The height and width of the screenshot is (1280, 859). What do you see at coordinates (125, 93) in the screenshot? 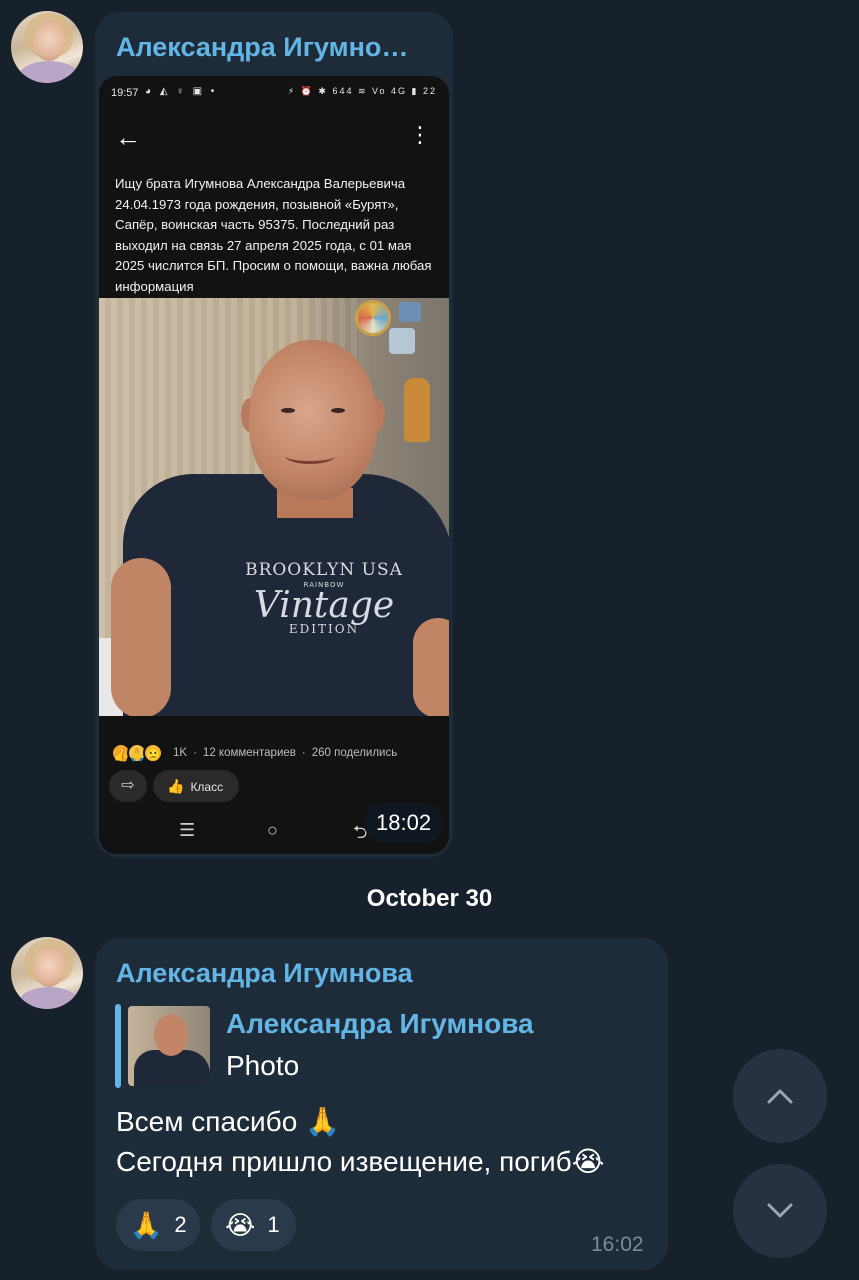
I see `status-time: 19:57` at bounding box center [125, 93].